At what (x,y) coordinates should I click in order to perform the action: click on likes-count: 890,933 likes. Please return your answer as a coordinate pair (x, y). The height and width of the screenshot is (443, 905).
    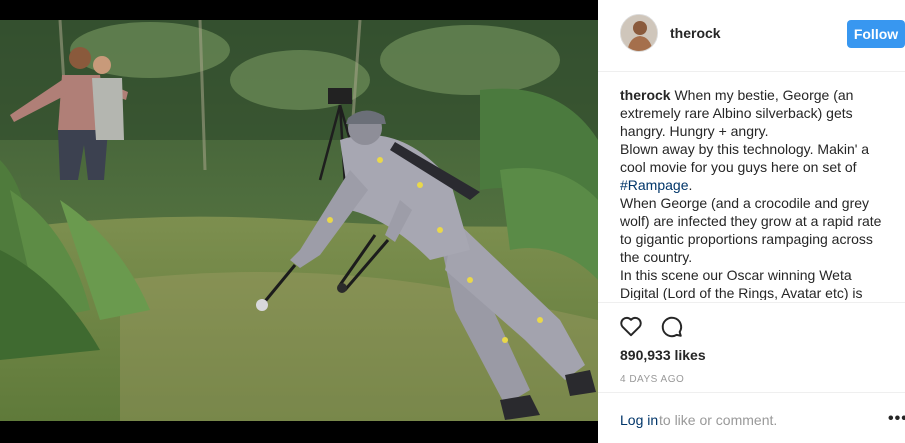
    Looking at the image, I should click on (663, 355).